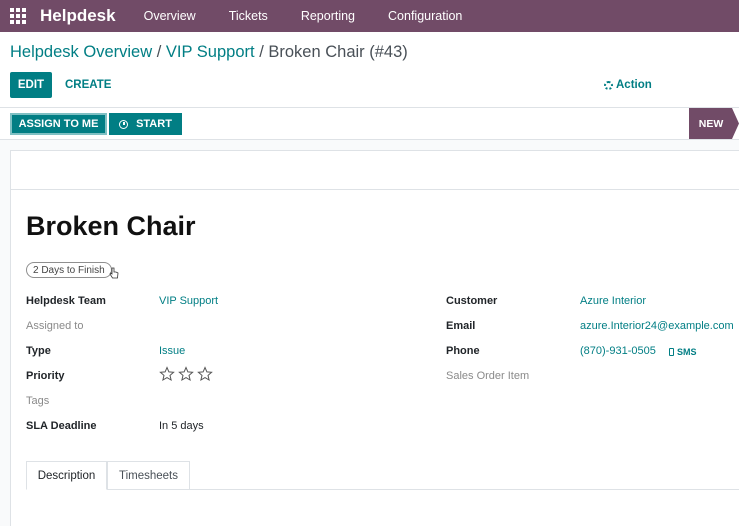 The height and width of the screenshot is (526, 739). What do you see at coordinates (88, 85) in the screenshot?
I see `create-button: CREATE` at bounding box center [88, 85].